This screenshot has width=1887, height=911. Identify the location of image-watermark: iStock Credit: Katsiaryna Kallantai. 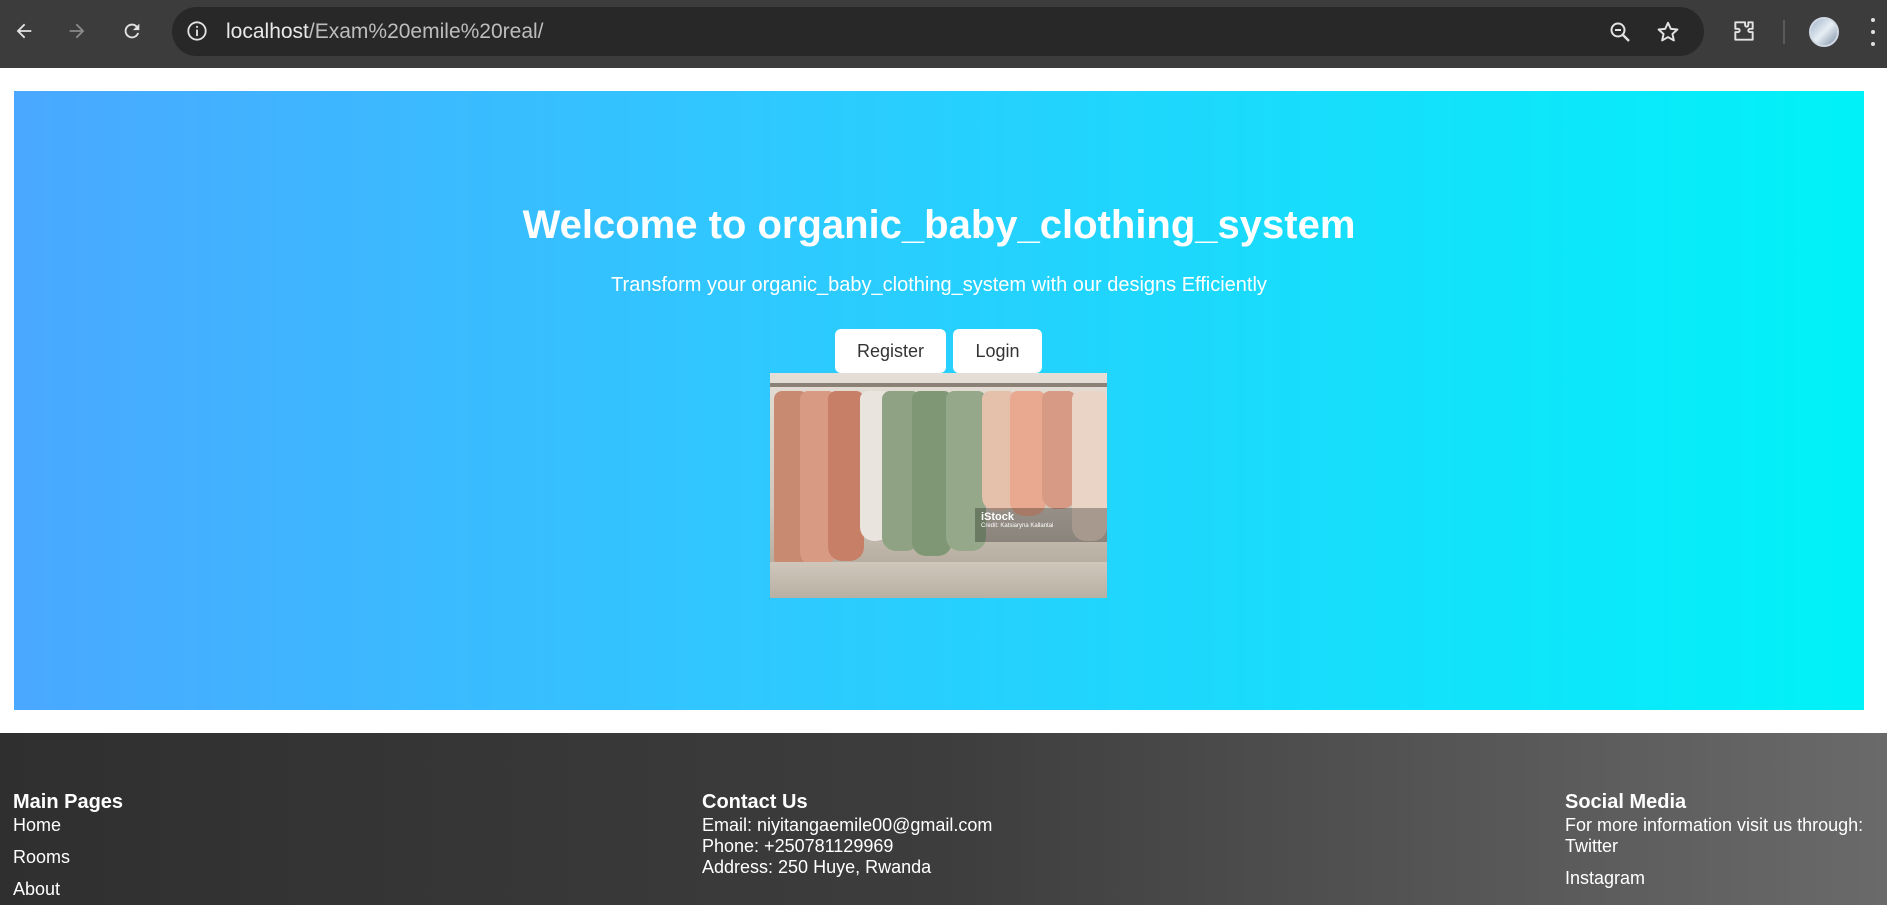
(1041, 525).